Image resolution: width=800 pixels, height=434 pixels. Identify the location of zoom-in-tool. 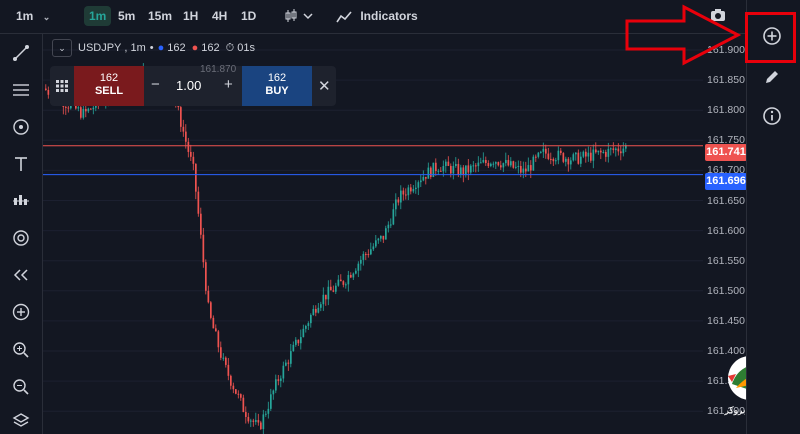
(21, 350).